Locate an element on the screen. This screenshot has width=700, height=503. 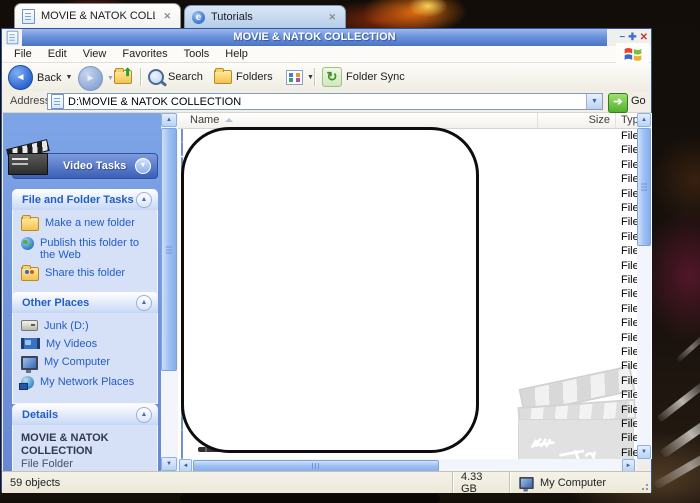
window-icon is located at coordinates (12, 37).